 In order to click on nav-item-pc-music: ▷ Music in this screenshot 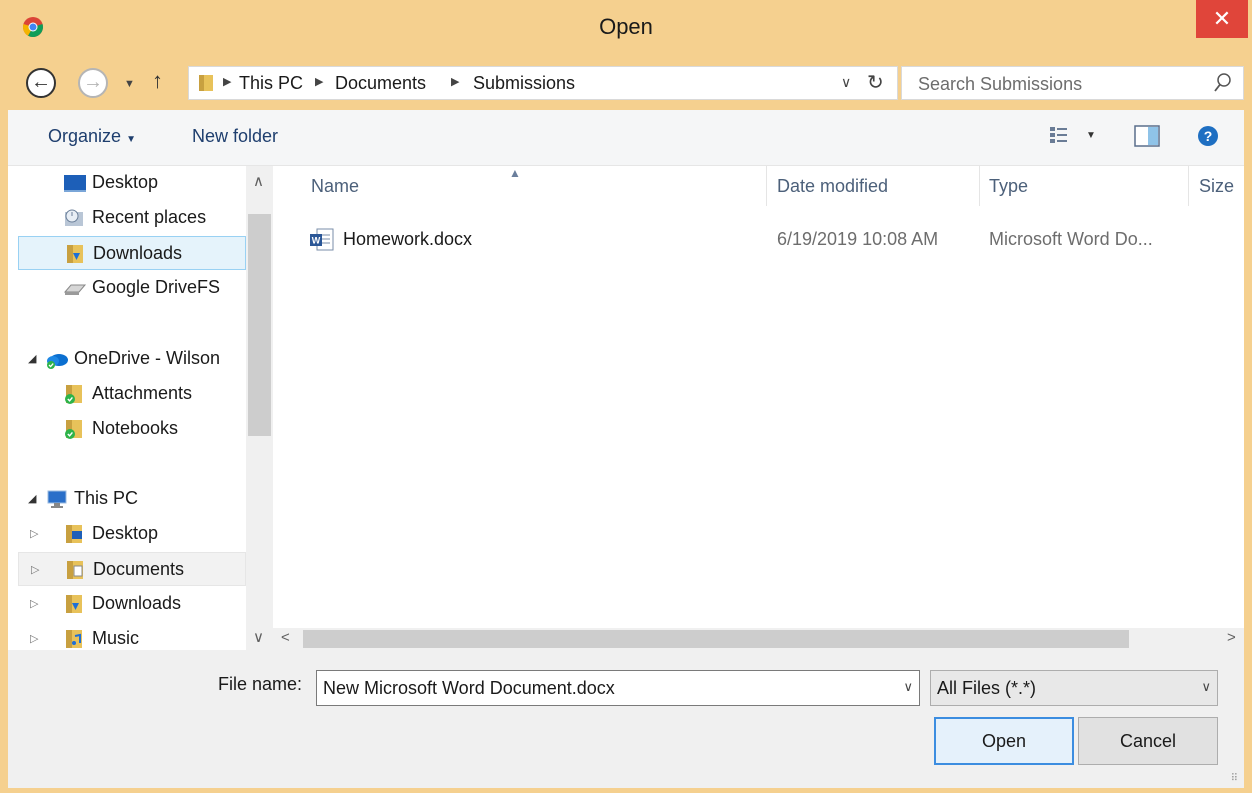, I will do `click(132, 636)`.